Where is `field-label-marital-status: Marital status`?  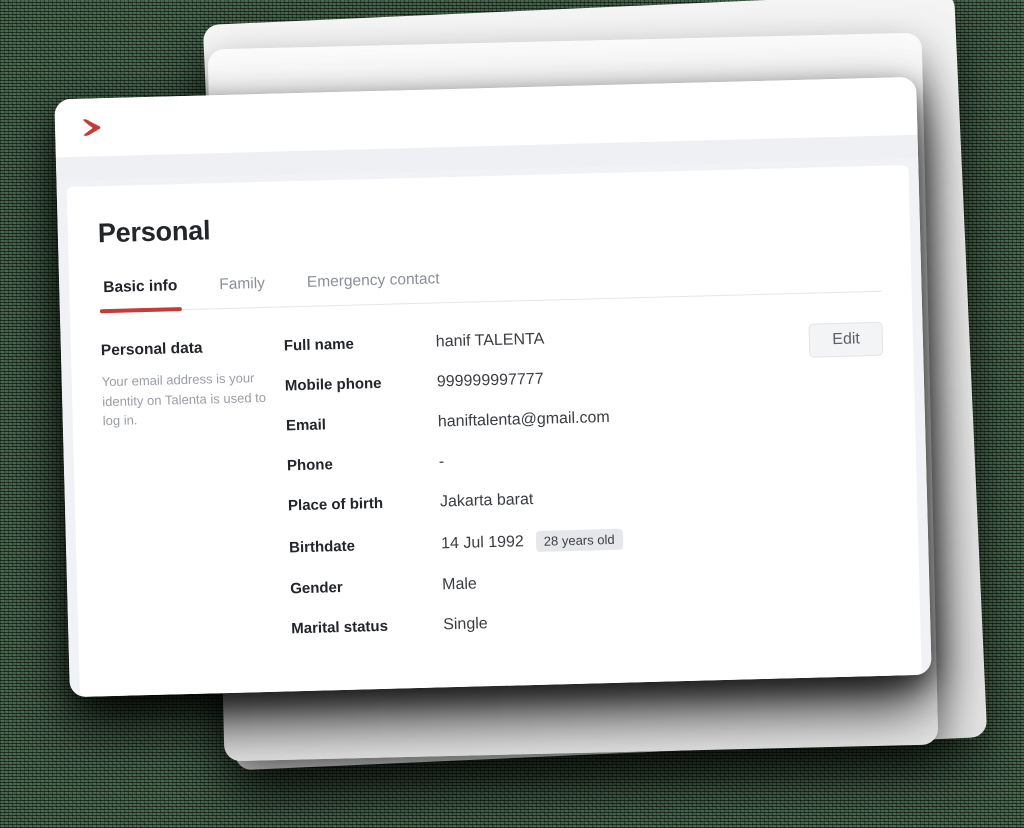 field-label-marital-status: Marital status is located at coordinates (340, 627).